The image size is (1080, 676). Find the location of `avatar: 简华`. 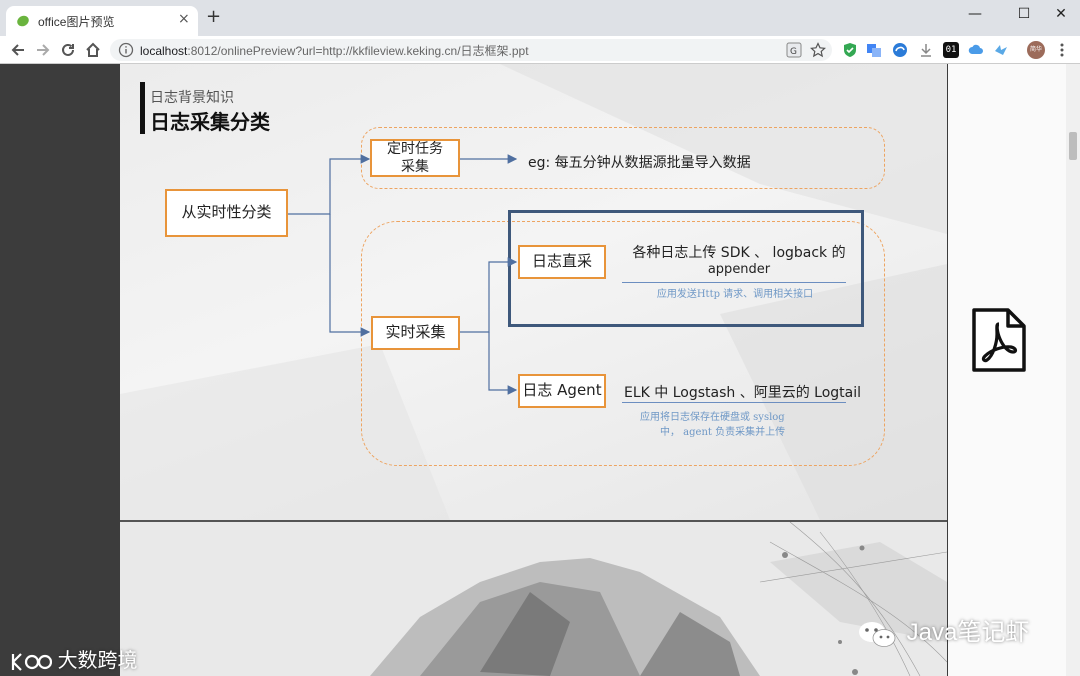

avatar: 简华 is located at coordinates (1036, 50).